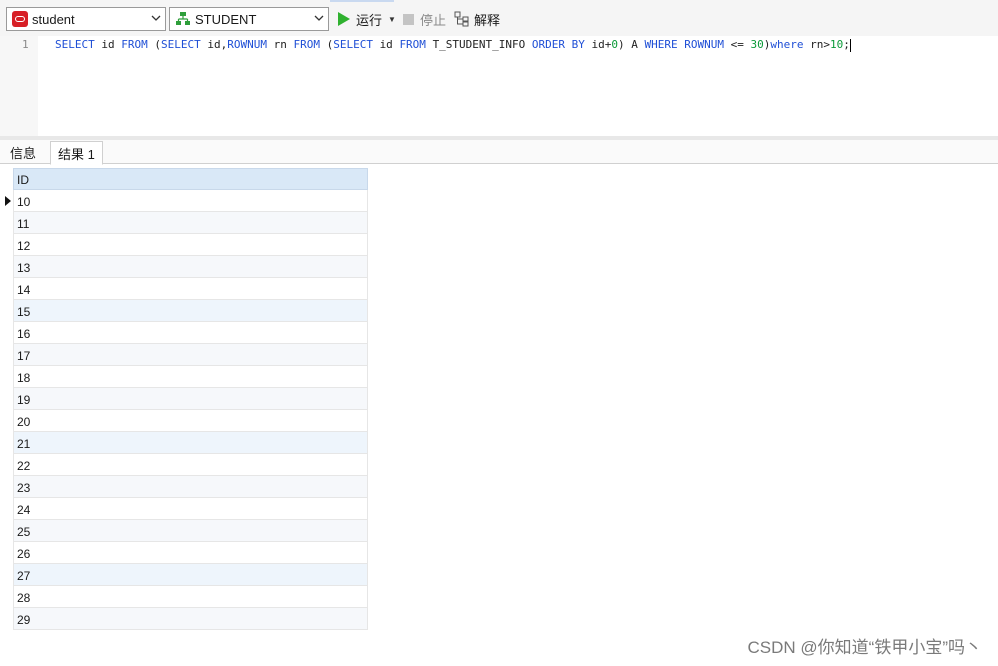 The height and width of the screenshot is (666, 998). I want to click on table-row: 20, so click(186, 421).